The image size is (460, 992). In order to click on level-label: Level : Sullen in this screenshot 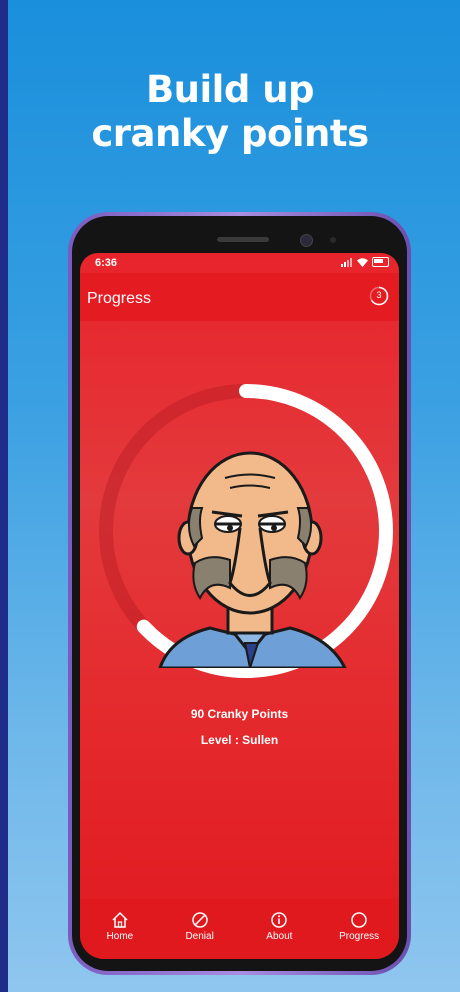, I will do `click(239, 740)`.